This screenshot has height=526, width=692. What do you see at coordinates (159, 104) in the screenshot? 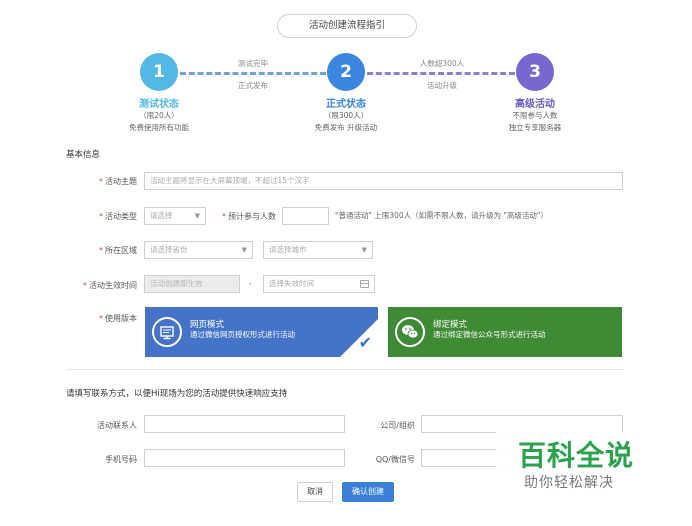
I see `step-1-title: 测试状态` at bounding box center [159, 104].